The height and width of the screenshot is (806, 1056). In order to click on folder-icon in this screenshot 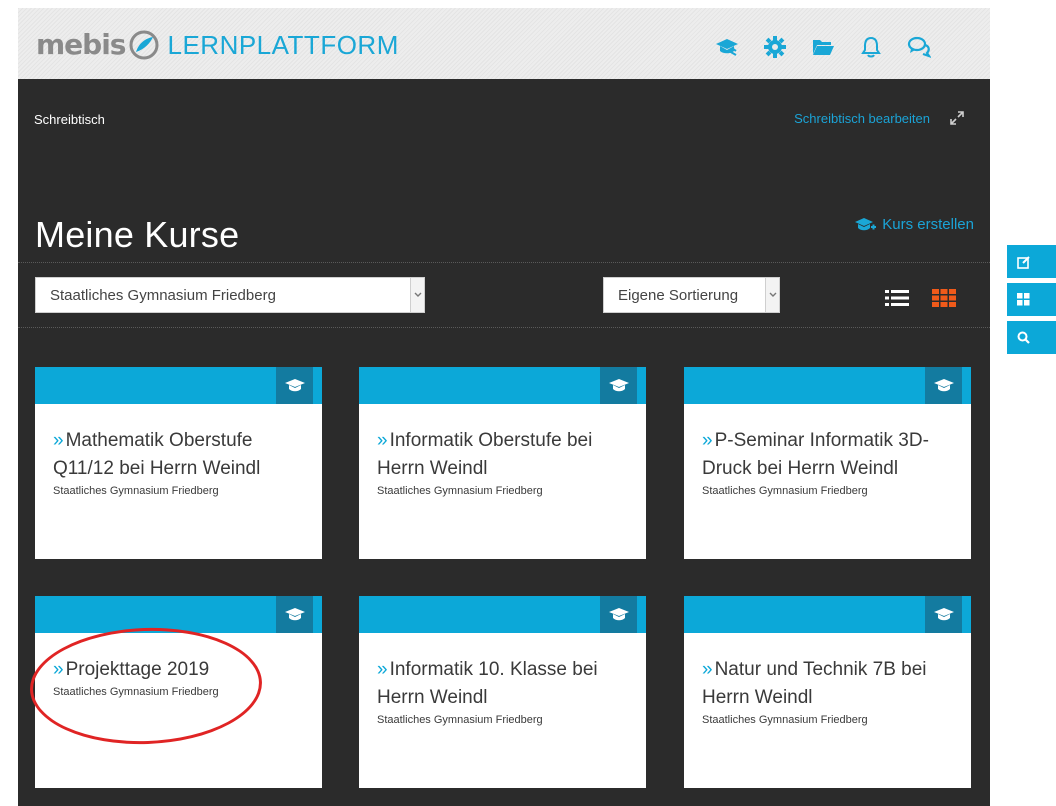, I will do `click(823, 47)`.